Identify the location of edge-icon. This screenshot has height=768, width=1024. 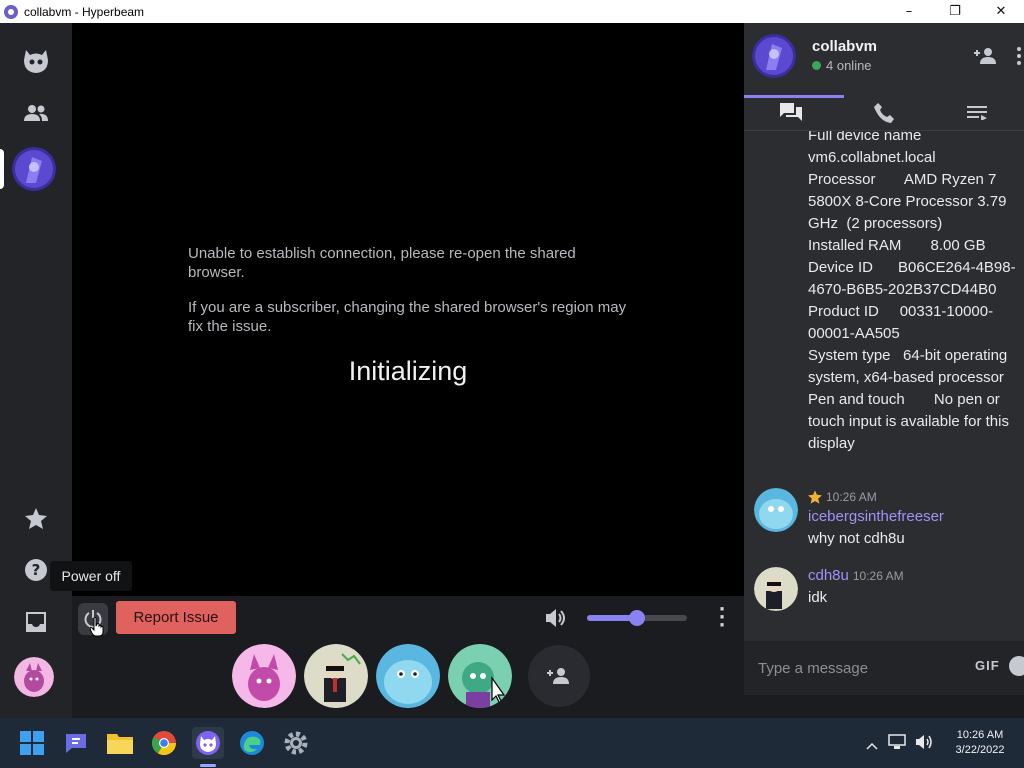
(252, 743).